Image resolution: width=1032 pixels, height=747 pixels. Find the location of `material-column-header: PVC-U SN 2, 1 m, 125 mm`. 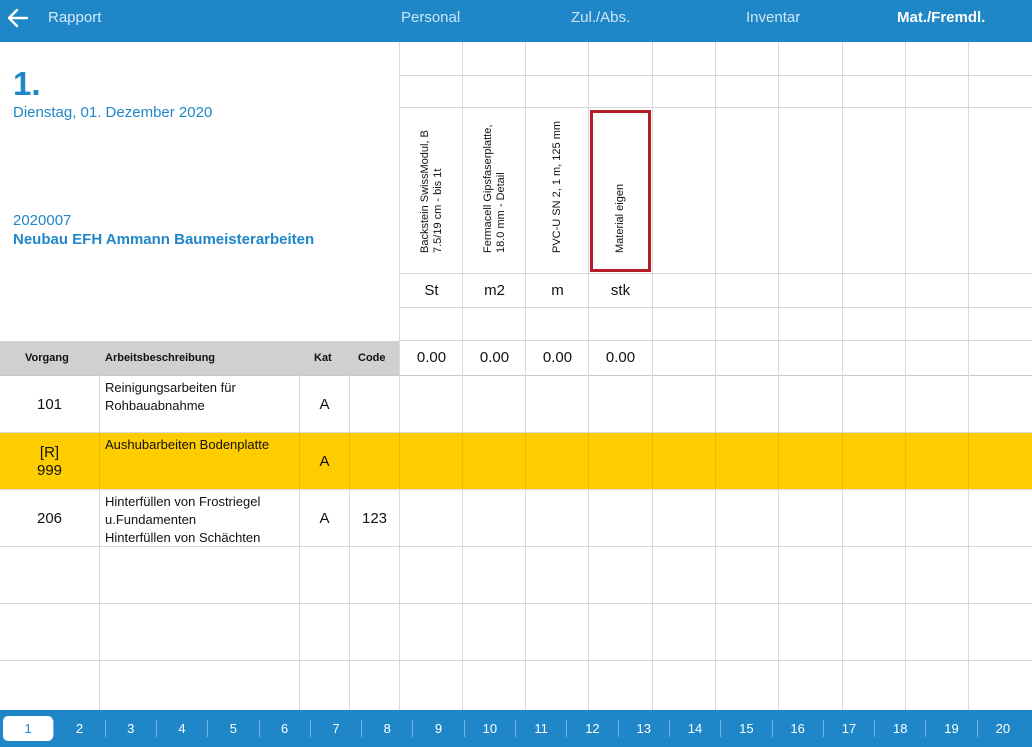

material-column-header: PVC-U SN 2, 1 m, 125 mm is located at coordinates (557, 190).